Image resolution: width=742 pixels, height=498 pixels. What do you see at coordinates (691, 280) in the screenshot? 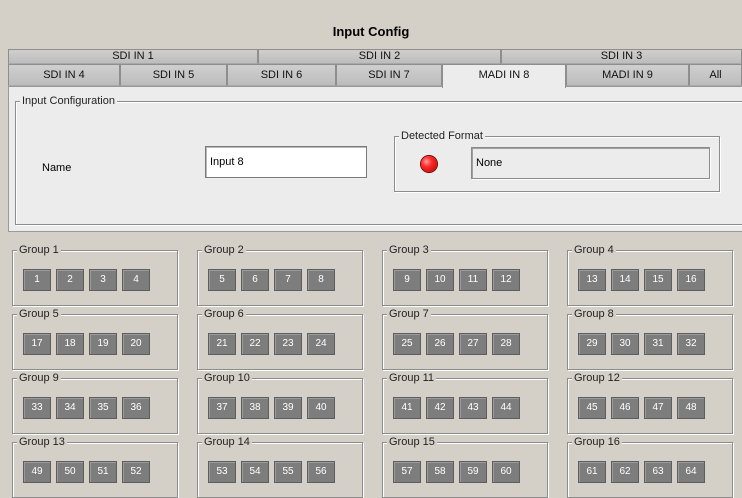
I see `channel-button: 16` at bounding box center [691, 280].